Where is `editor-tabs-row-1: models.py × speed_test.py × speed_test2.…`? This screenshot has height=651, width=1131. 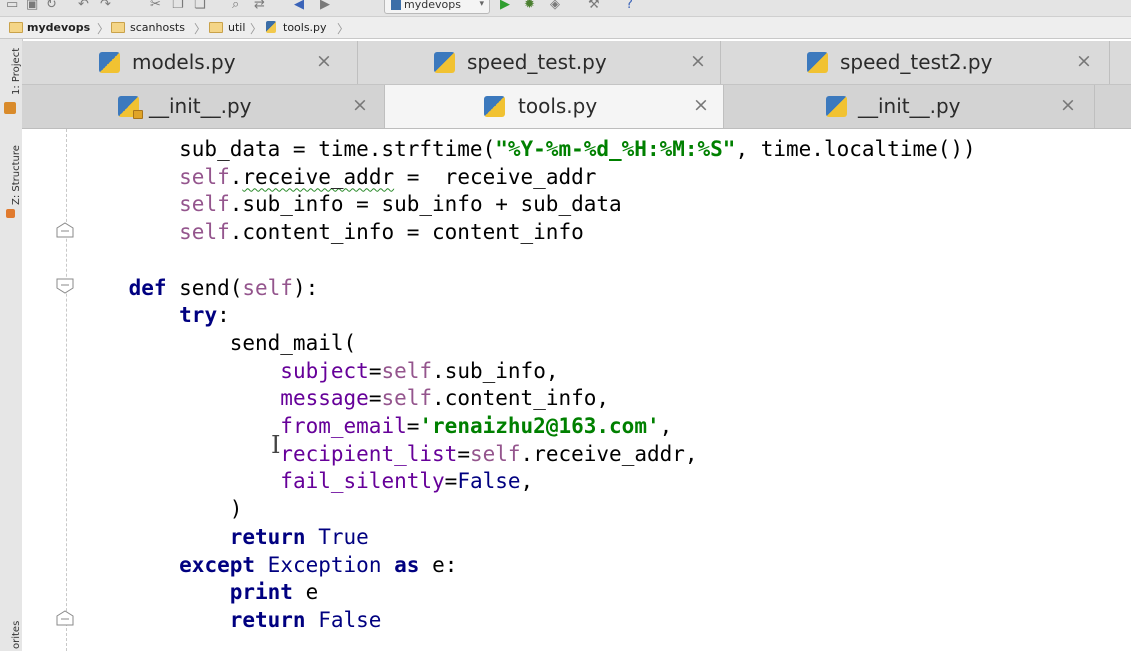
editor-tabs-row-1: models.py × speed_test.py × speed_test2.… is located at coordinates (576, 63).